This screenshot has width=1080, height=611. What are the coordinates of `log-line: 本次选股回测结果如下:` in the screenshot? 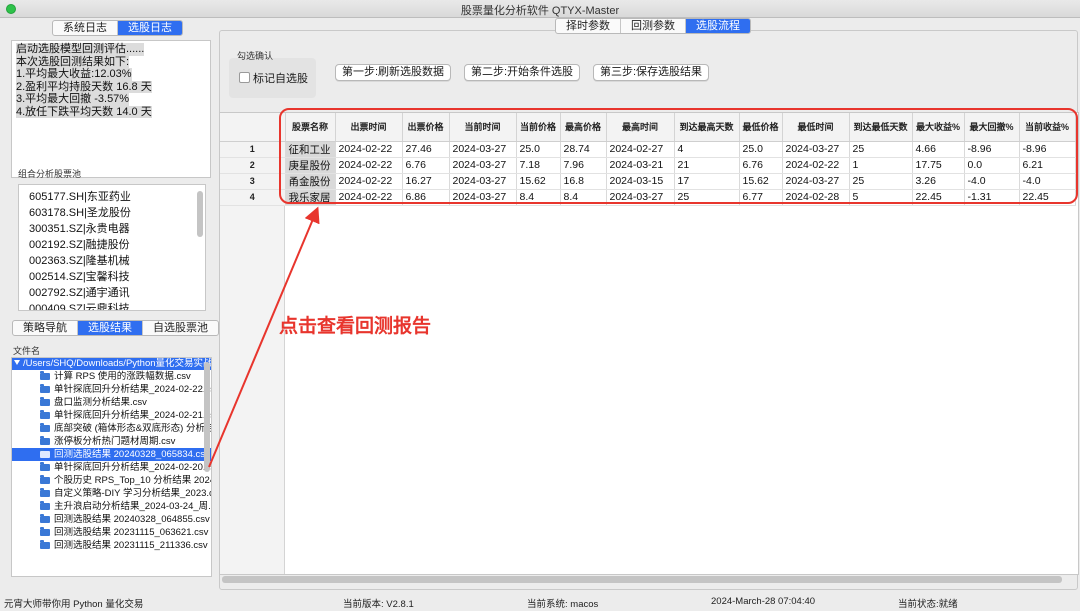 It's located at (73, 61).